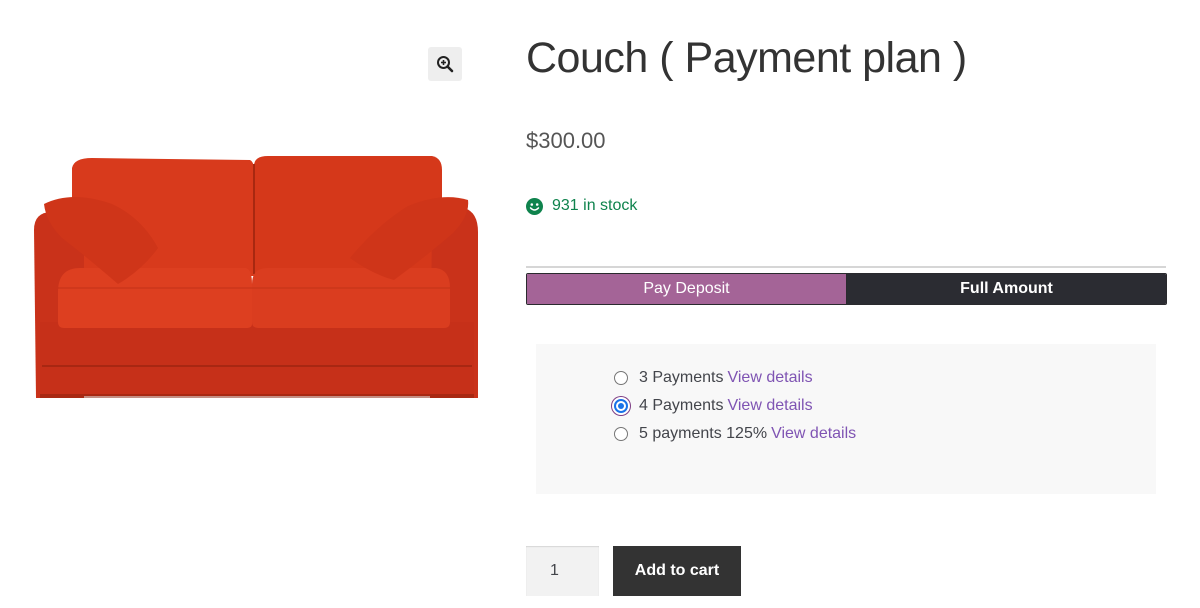 The width and height of the screenshot is (1200, 608). I want to click on pay-deposit-button: Pay Deposit, so click(687, 289).